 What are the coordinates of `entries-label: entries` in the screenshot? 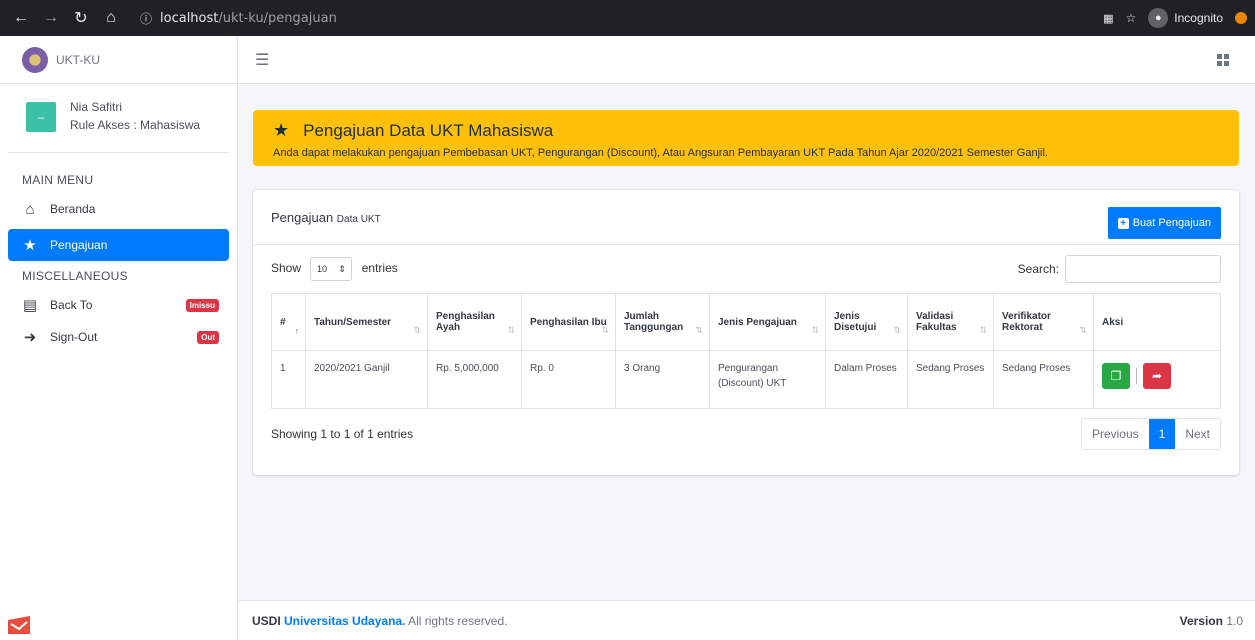 It's located at (379, 268).